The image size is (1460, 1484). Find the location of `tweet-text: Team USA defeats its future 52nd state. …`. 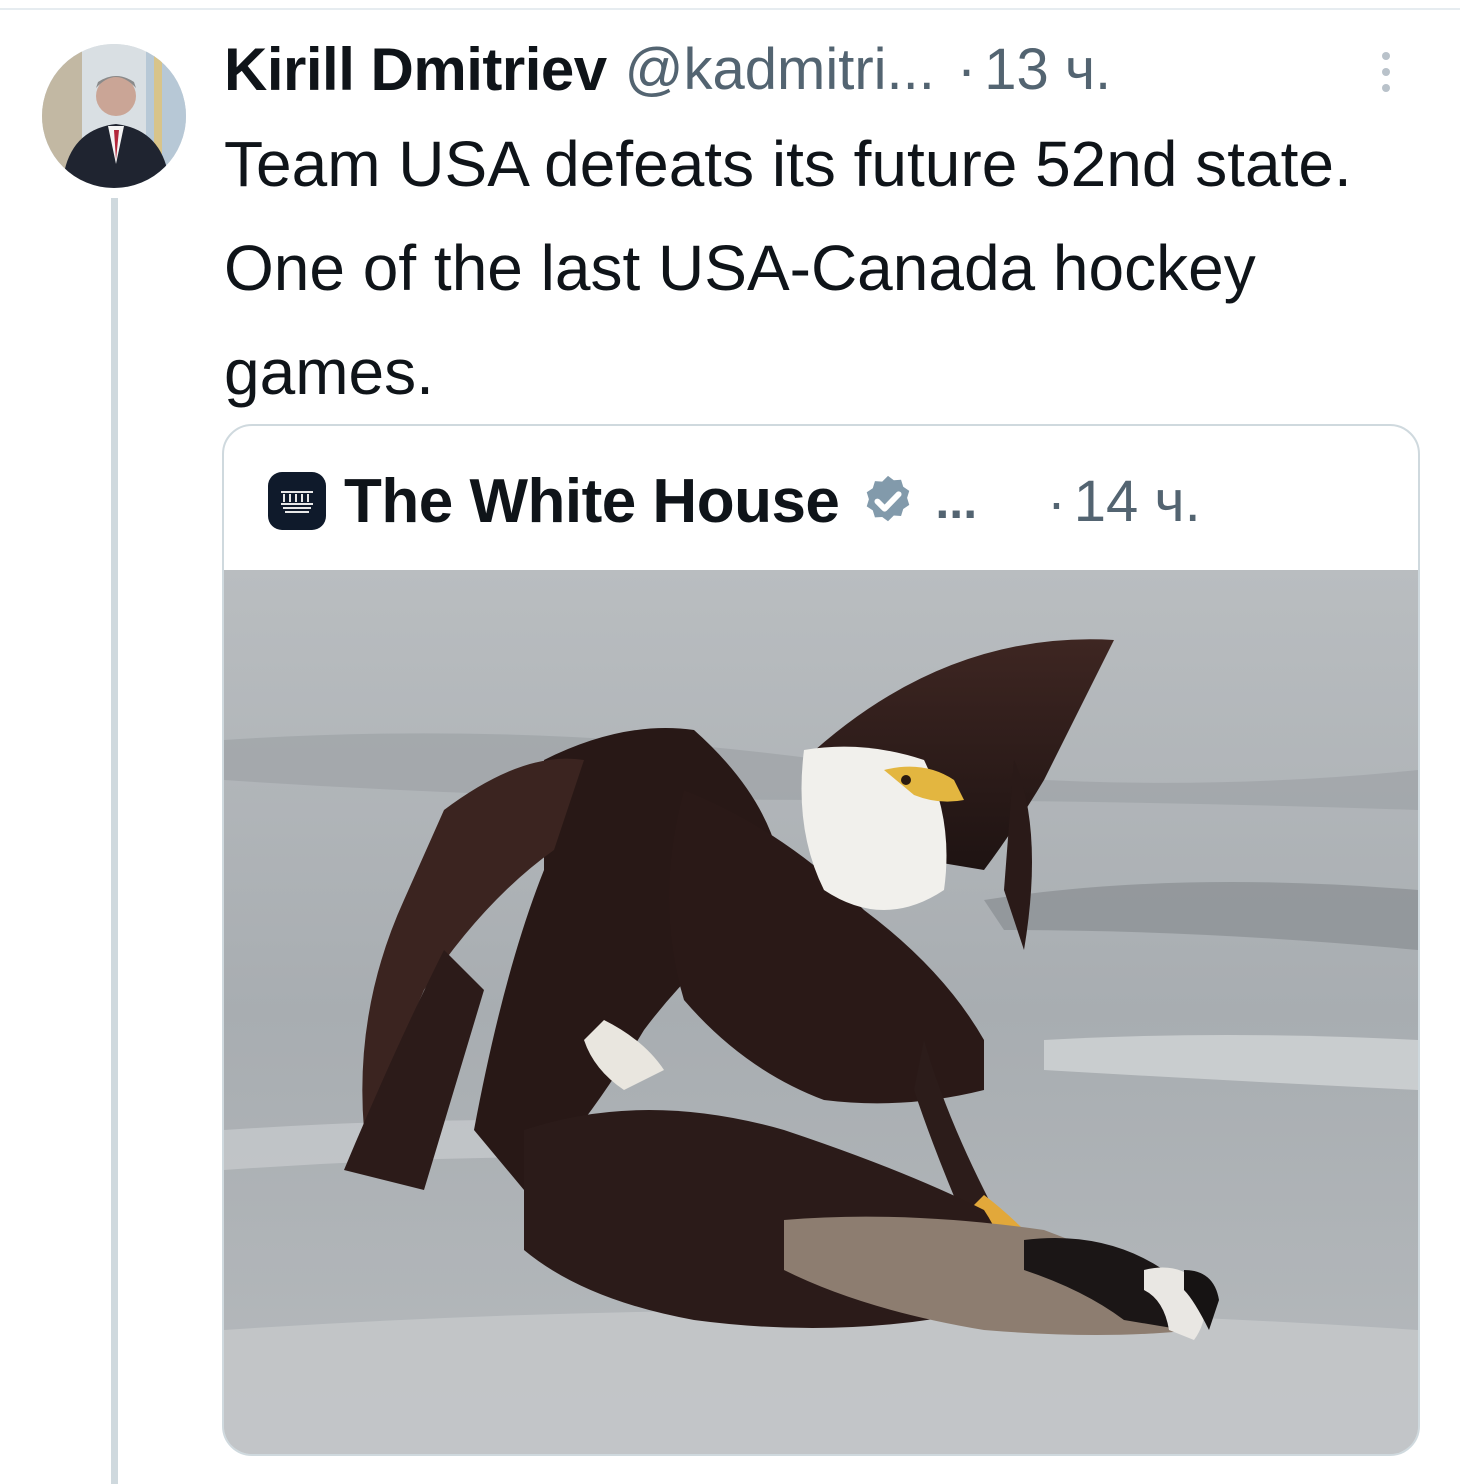

tweet-text: Team USA defeats its future 52nd state. … is located at coordinates (788, 268).